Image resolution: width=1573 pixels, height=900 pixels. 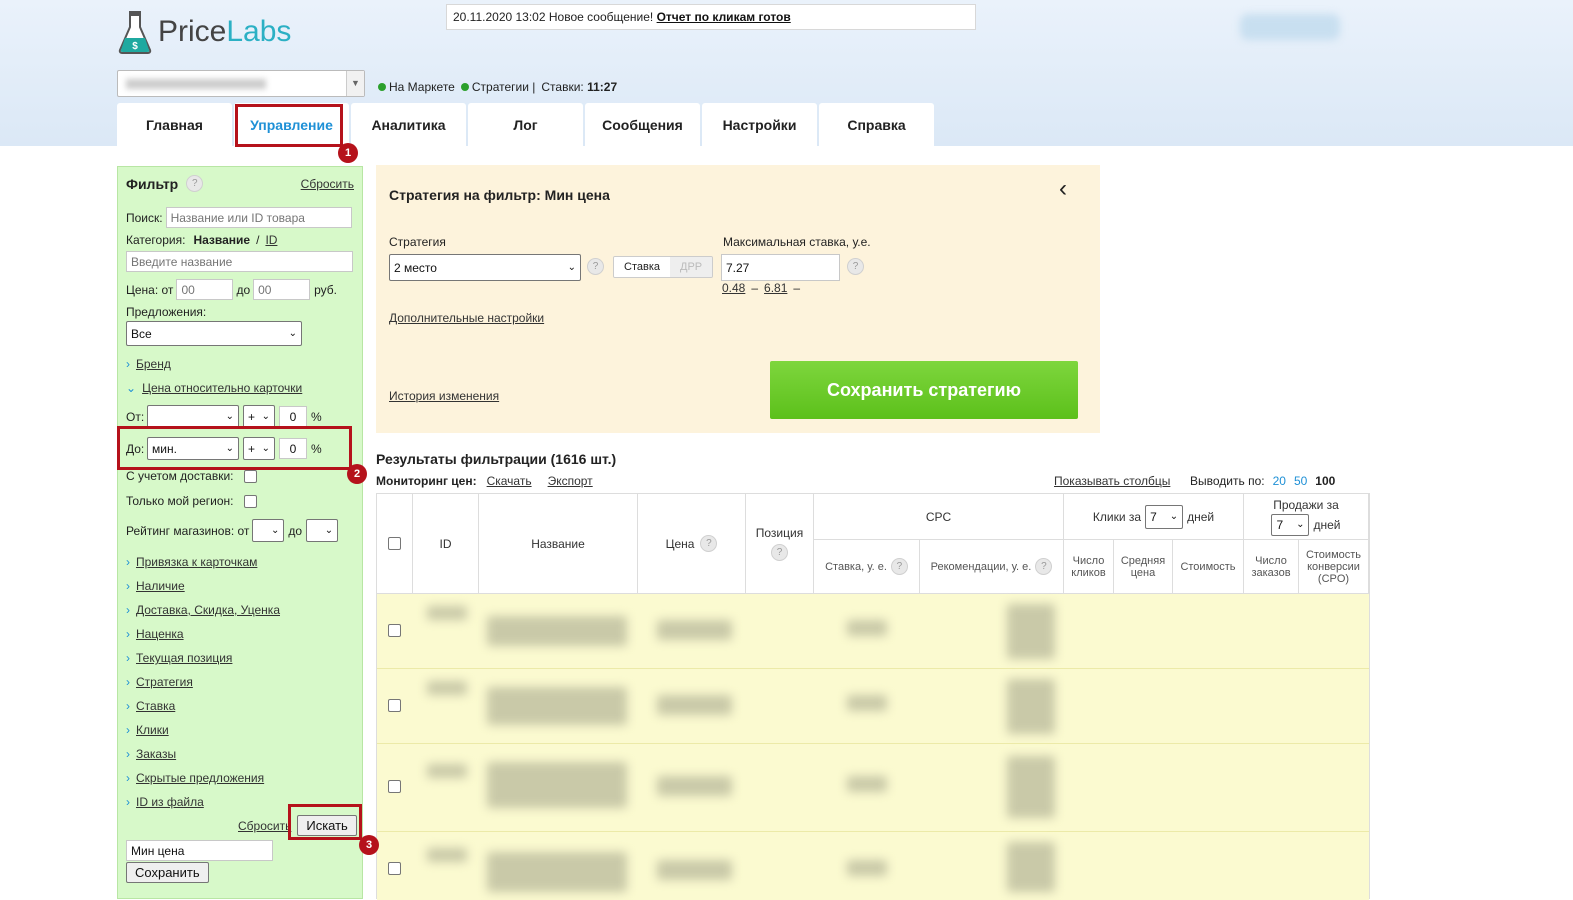 I want to click on from-value-input, so click(x=293, y=416).